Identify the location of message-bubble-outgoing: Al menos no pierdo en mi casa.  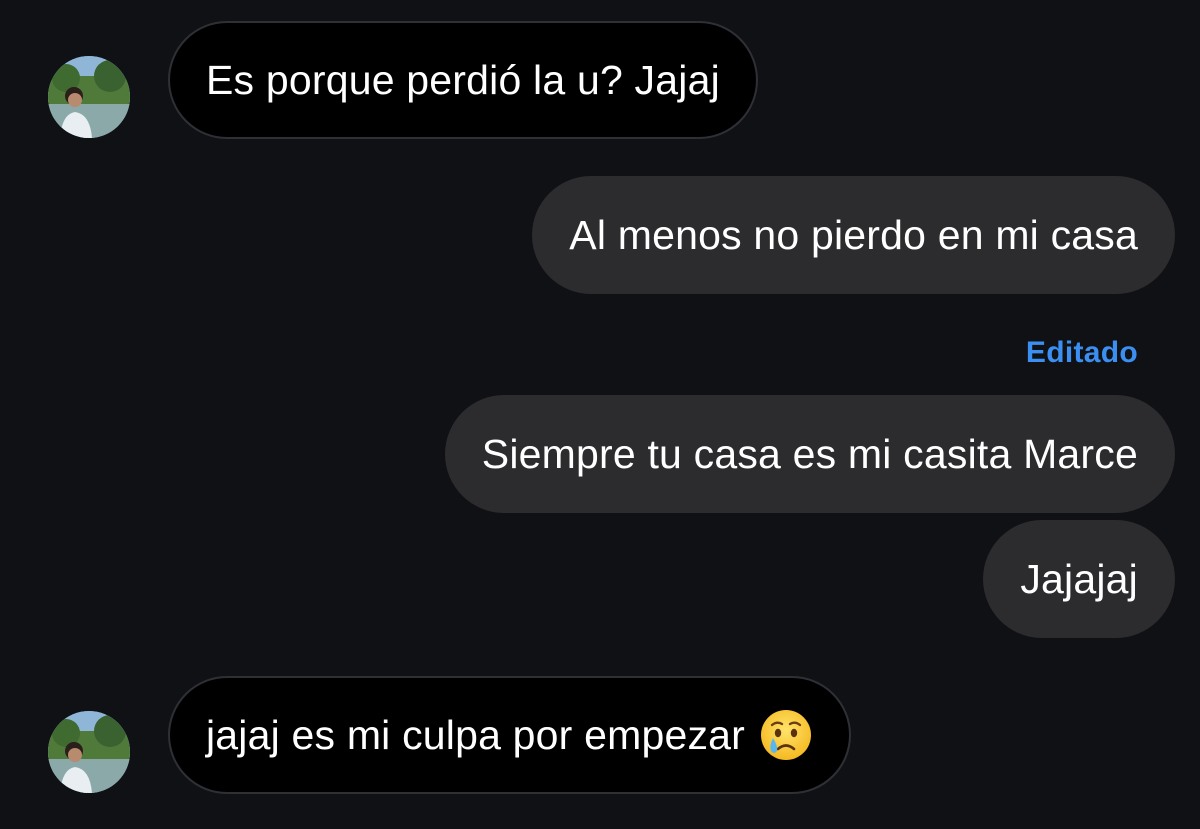
(853, 235).